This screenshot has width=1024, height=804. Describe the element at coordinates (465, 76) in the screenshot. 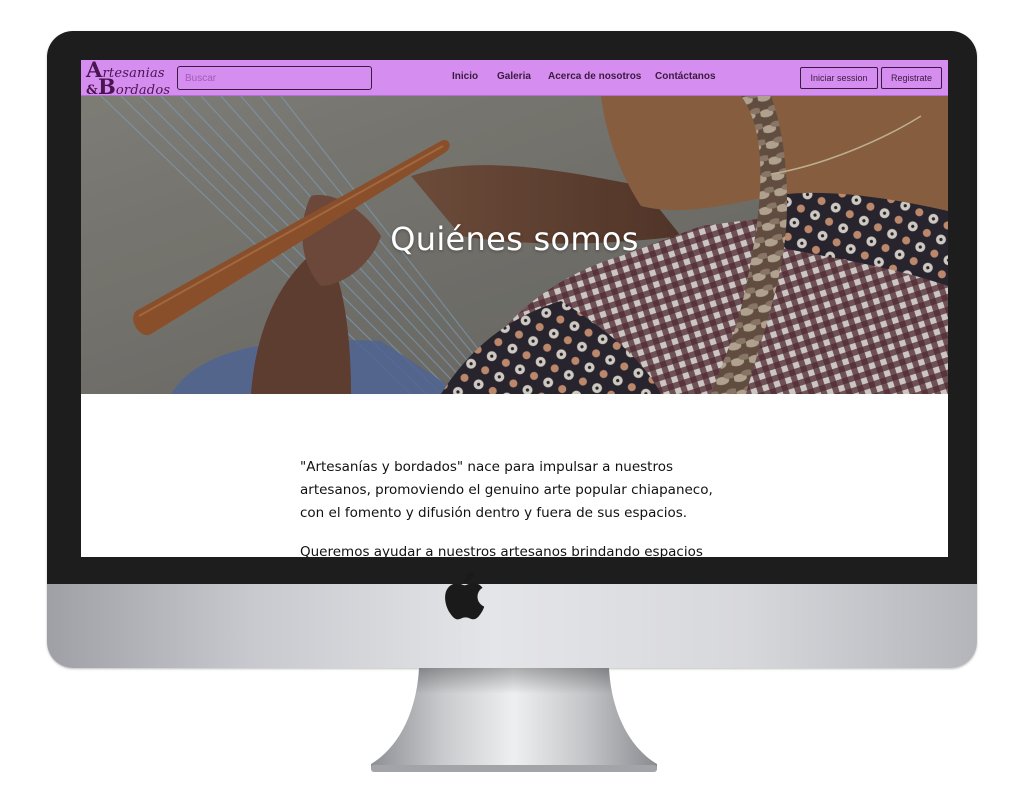

I see `nav-link-inicio: Inicio` at that location.